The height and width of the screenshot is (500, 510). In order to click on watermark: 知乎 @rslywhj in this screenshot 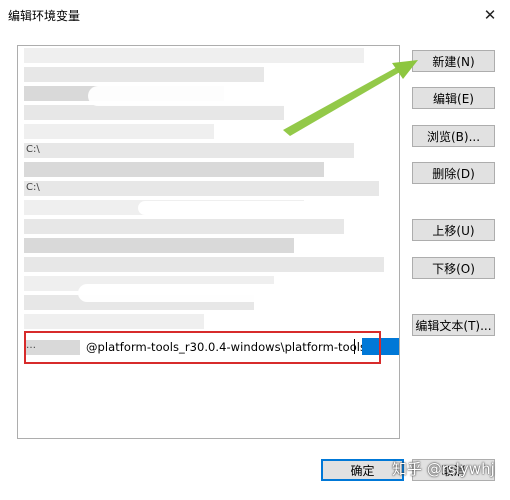, I will do `click(443, 469)`.